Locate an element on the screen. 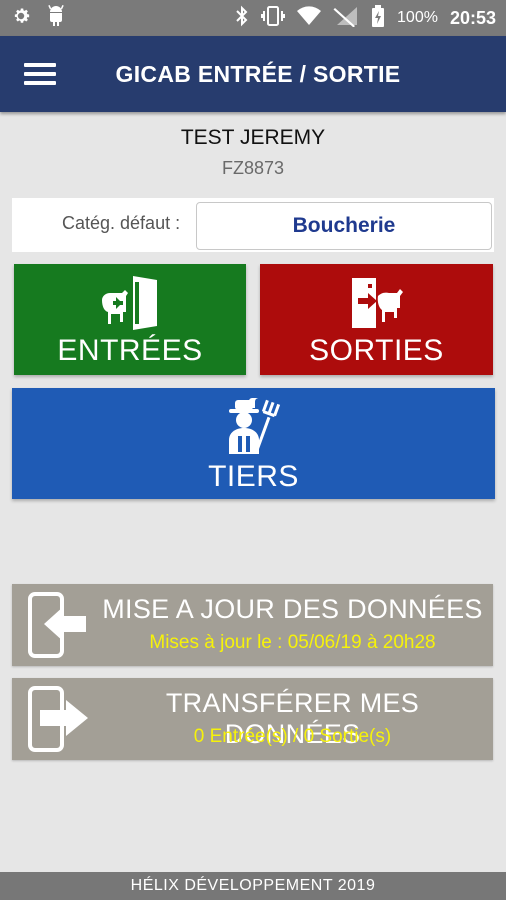 Image resolution: width=506 pixels, height=900 pixels. app-bar: GICAB ENTRÉE / SORTIE is located at coordinates (253, 74).